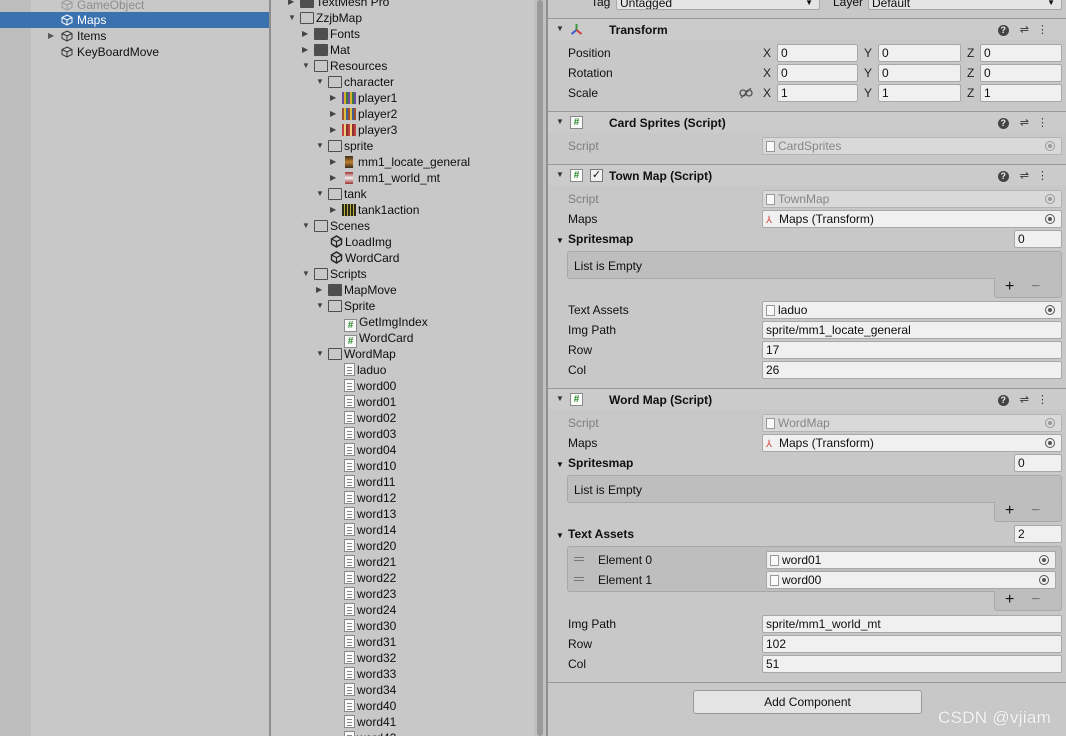 This screenshot has width=1066, height=736. I want to click on text-assets-size-field: 2, so click(1038, 534).